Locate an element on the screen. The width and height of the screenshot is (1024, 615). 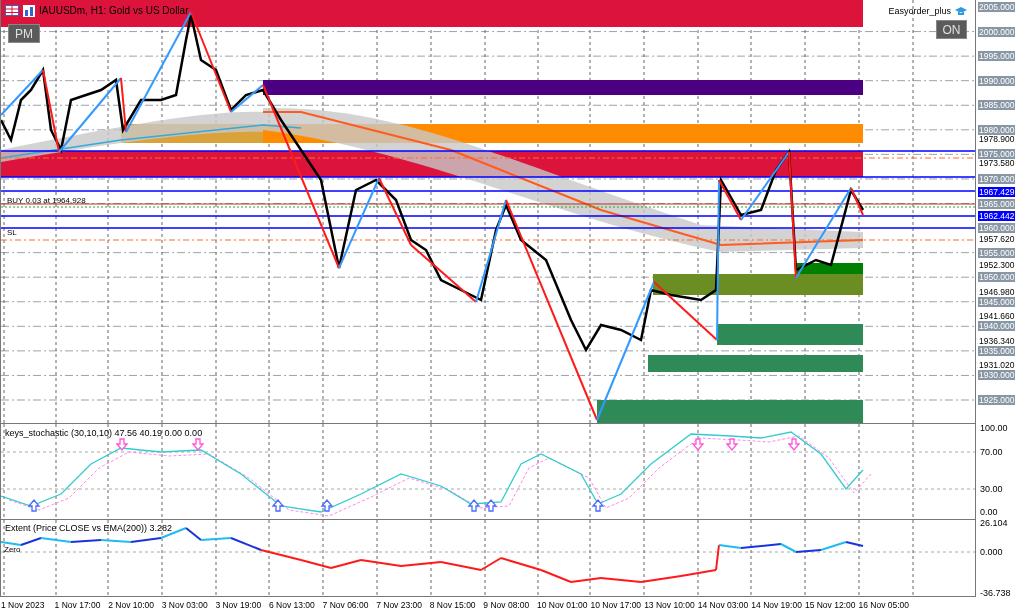
axis-label: -36.738 is located at coordinates (995, 593).